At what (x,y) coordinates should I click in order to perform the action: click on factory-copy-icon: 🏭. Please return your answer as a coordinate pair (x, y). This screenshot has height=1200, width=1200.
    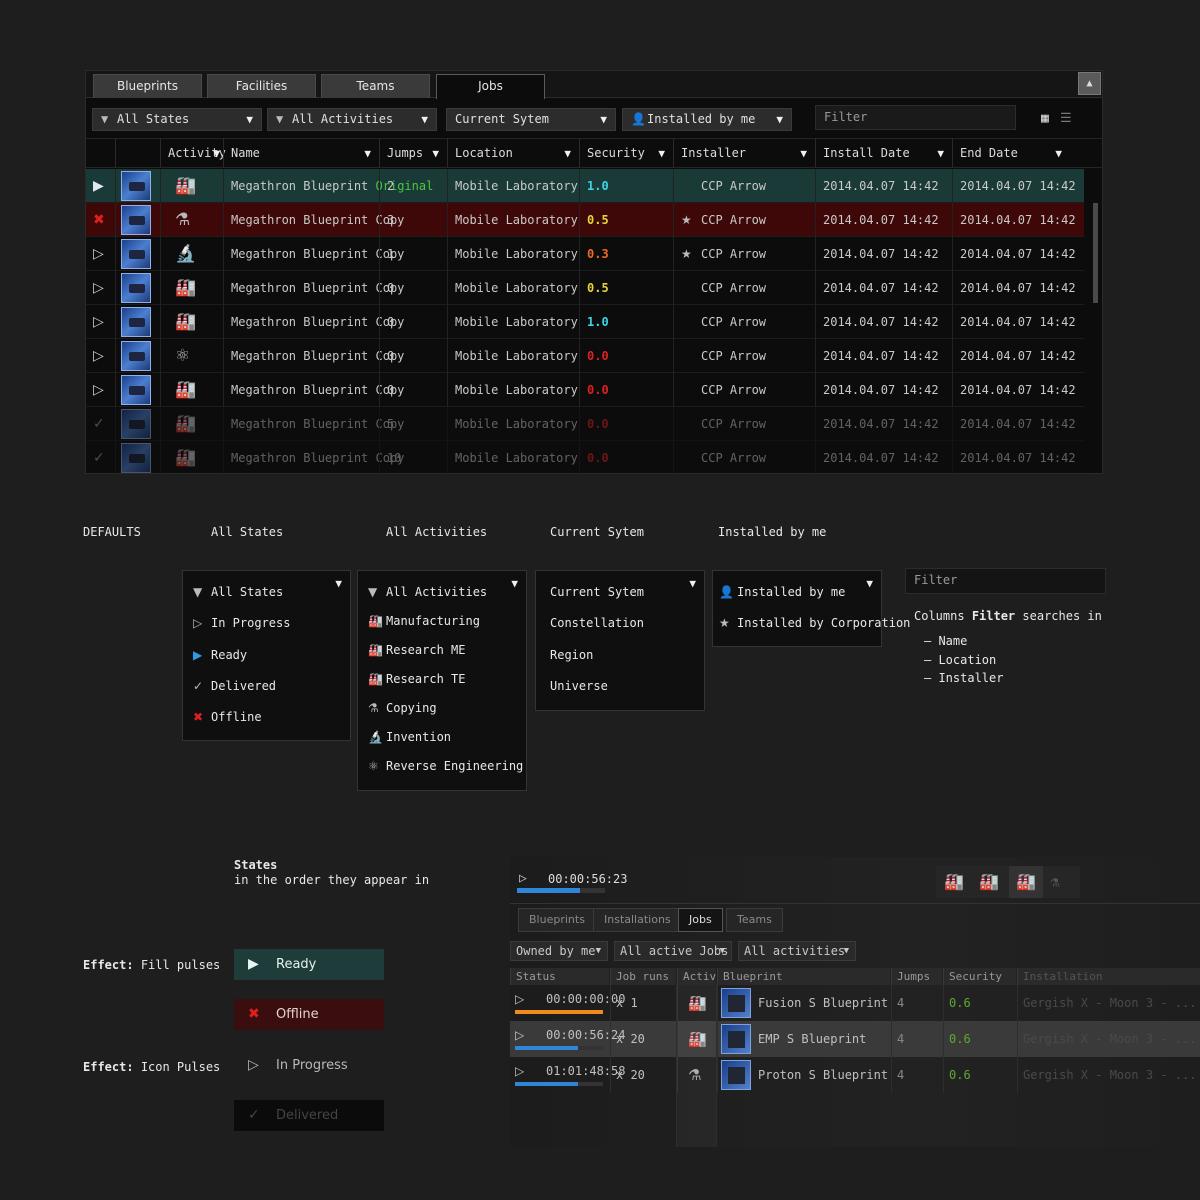
    Looking at the image, I should click on (1026, 881).